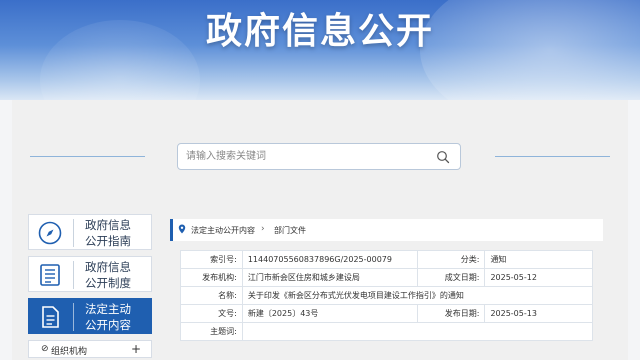 This screenshot has height=360, width=640. I want to click on field-label: 索引号:, so click(211, 259).